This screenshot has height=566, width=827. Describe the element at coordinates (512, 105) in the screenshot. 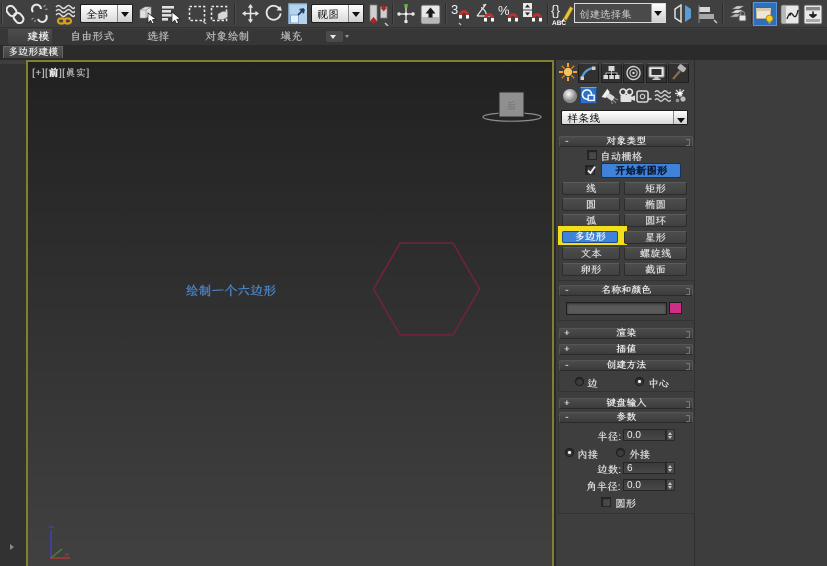

I see `svg-text: 后` at that location.